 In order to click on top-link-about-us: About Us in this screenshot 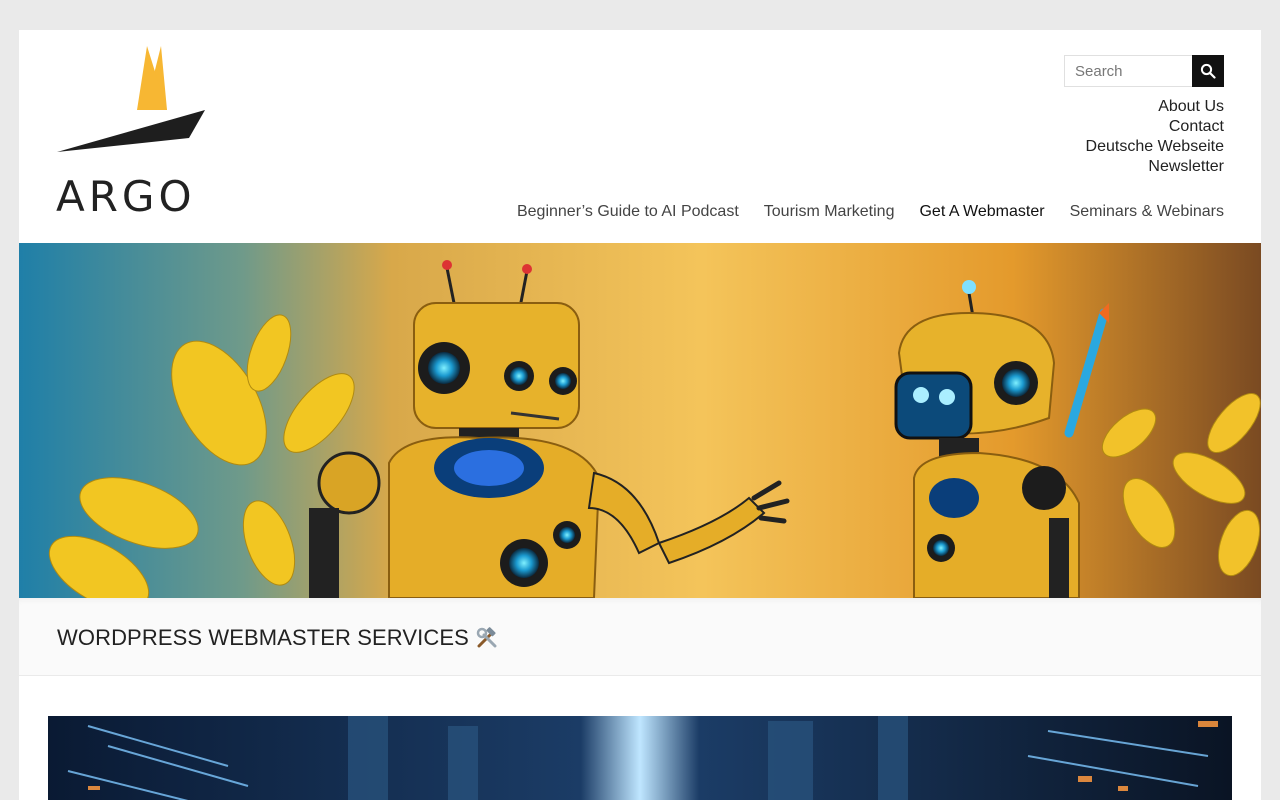, I will do `click(1155, 107)`.